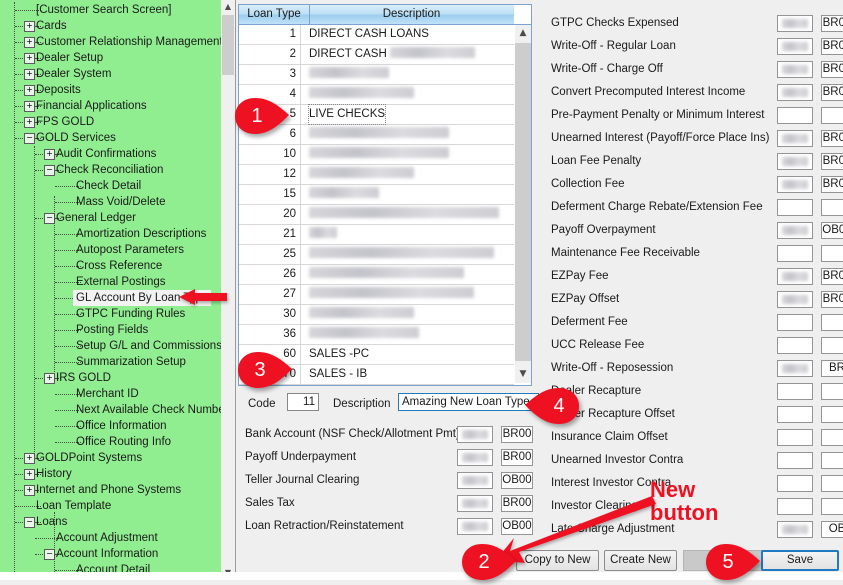 This screenshot has width=843, height=585. Describe the element at coordinates (523, 33) in the screenshot. I see `grid-scroll-up-icon: ▲` at that location.